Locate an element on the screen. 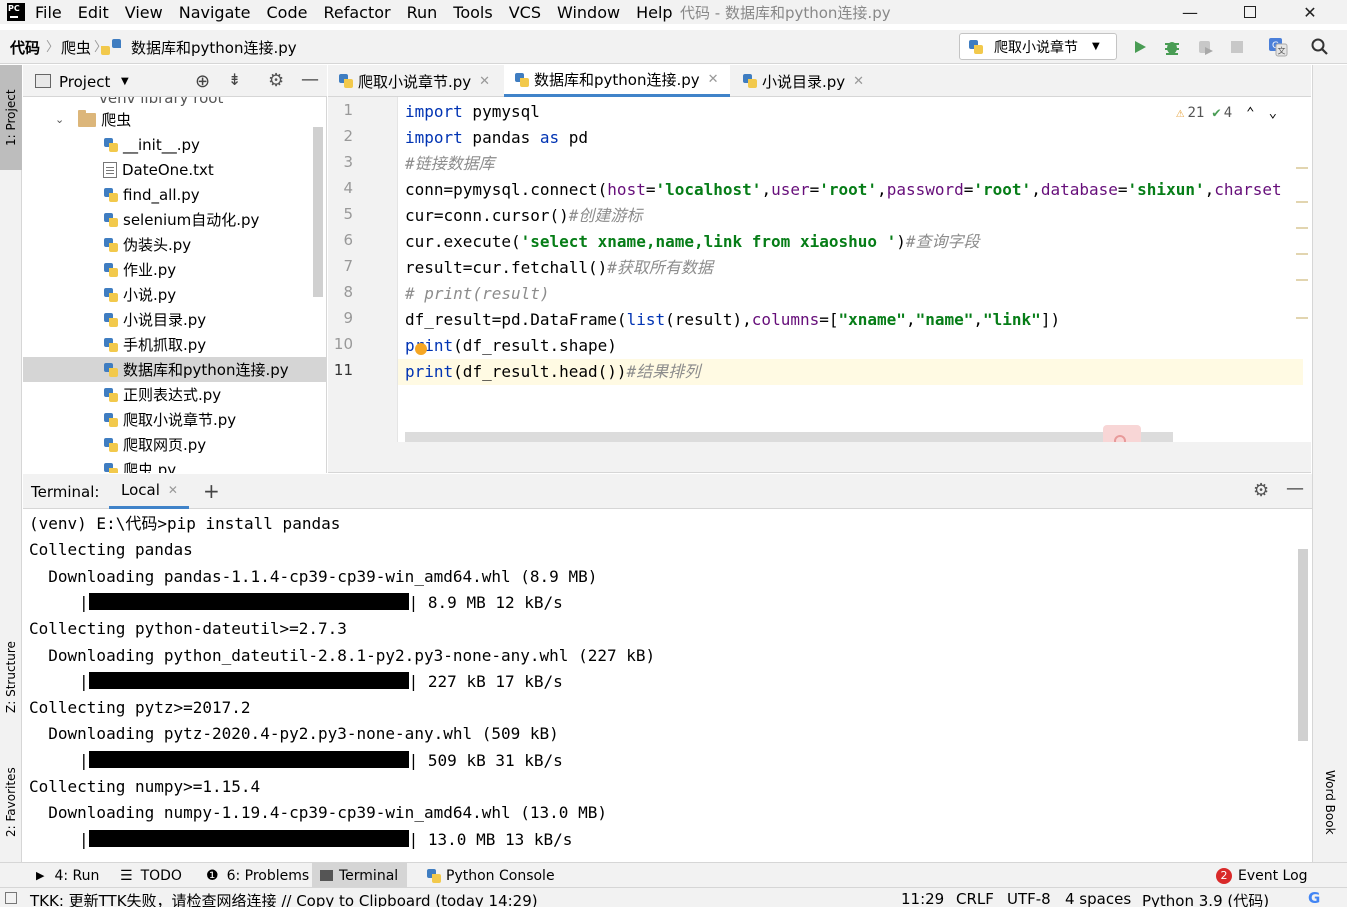 The image size is (1347, 907). warning-count: 21 is located at coordinates (1196, 113).